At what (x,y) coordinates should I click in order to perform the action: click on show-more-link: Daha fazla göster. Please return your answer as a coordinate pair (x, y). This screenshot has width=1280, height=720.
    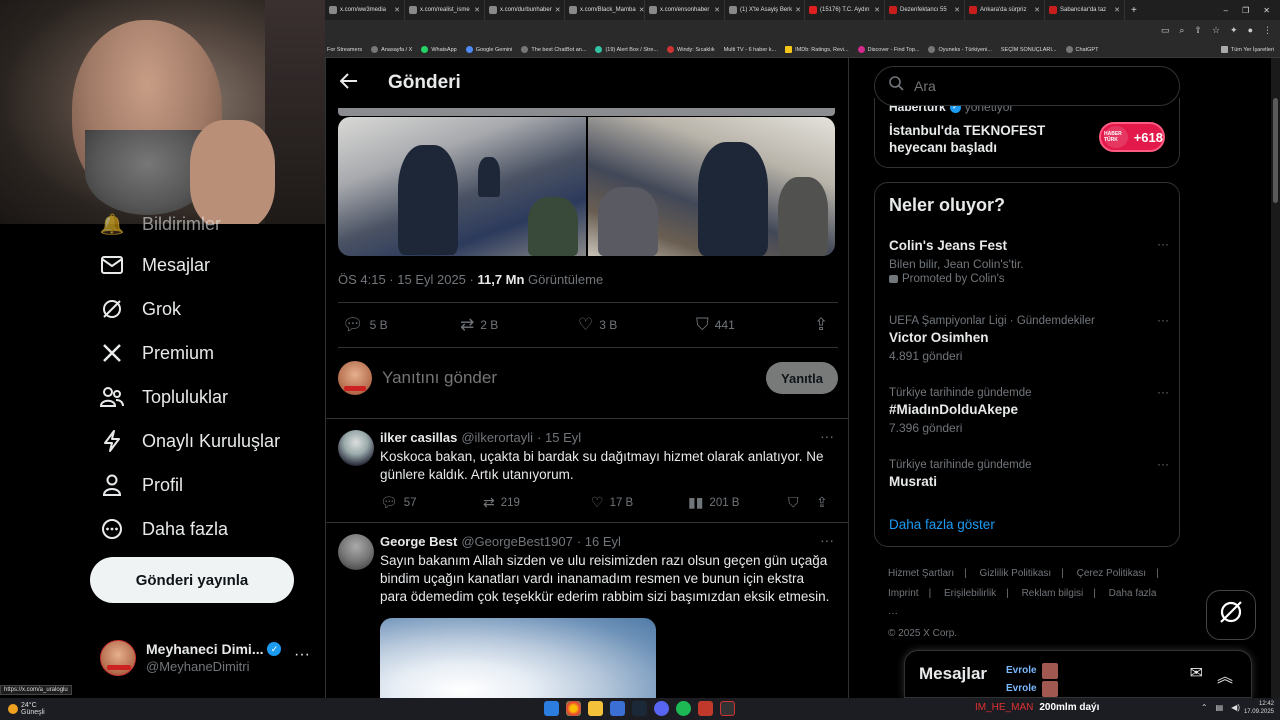
    Looking at the image, I should click on (942, 524).